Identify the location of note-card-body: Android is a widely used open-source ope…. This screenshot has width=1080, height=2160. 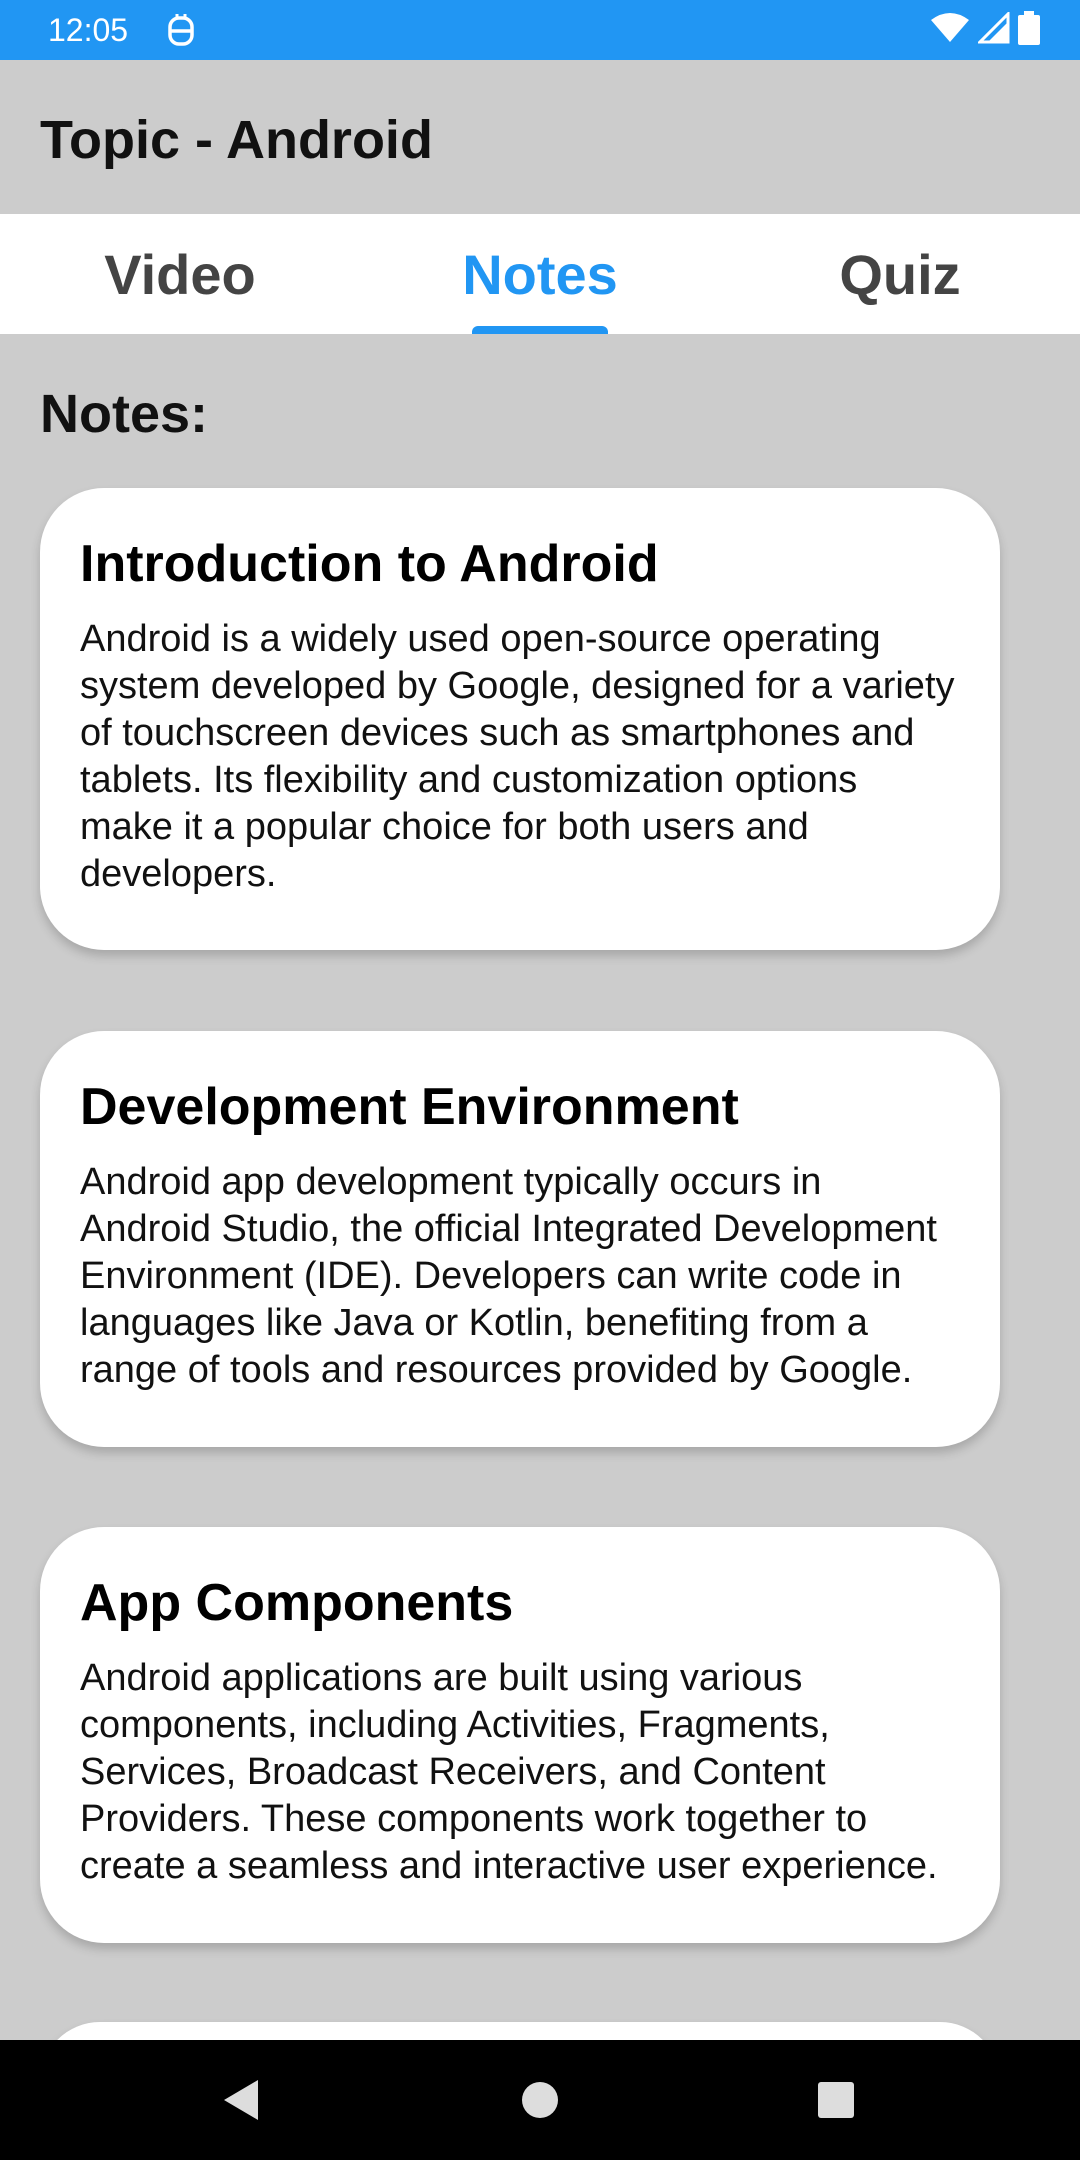
(517, 756).